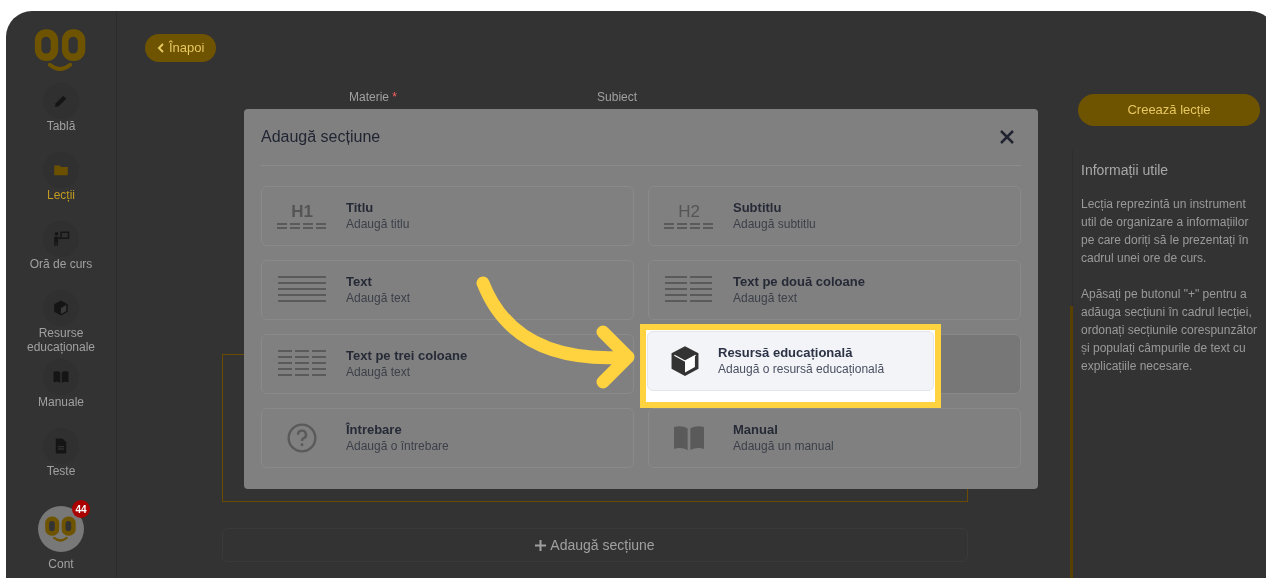  I want to click on sidebar-item: Manuale, so click(61, 391).